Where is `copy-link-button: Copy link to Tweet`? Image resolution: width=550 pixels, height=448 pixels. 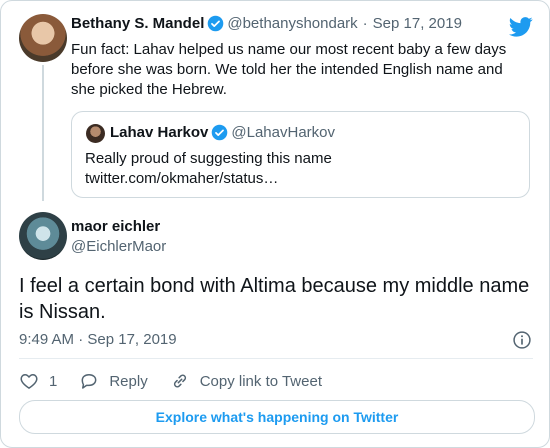 copy-link-button: Copy link to Tweet is located at coordinates (246, 381).